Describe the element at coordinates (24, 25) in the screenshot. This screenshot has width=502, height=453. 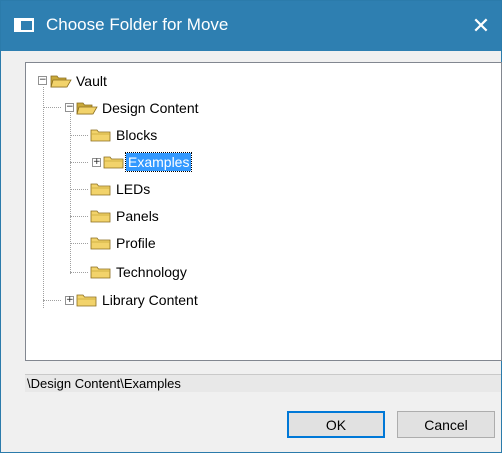
I see `window-icon` at that location.